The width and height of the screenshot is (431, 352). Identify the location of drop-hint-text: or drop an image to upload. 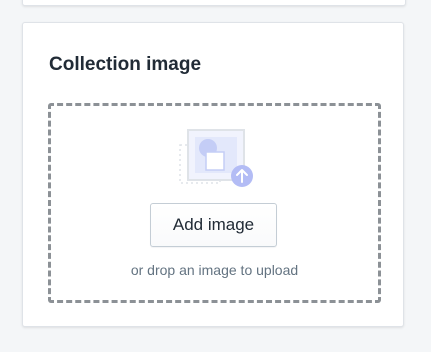
(214, 270).